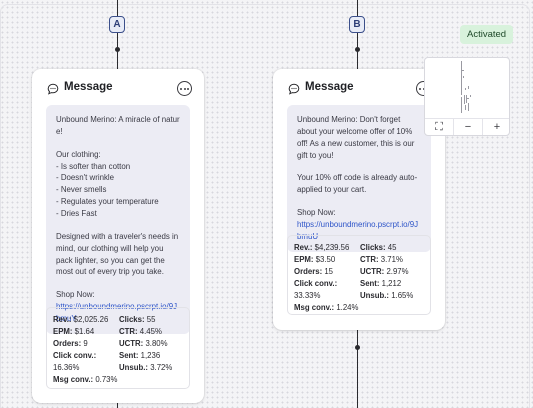  I want to click on stat-click-conv-value: 16.36%, so click(66, 368).